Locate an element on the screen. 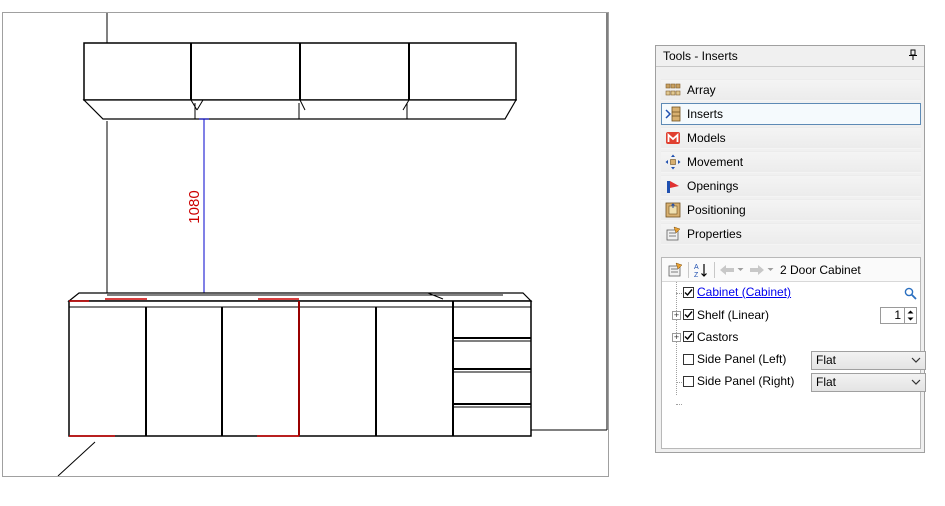 Image resolution: width=945 pixels, height=506 pixels. tool-item-array: Array is located at coordinates (791, 90).